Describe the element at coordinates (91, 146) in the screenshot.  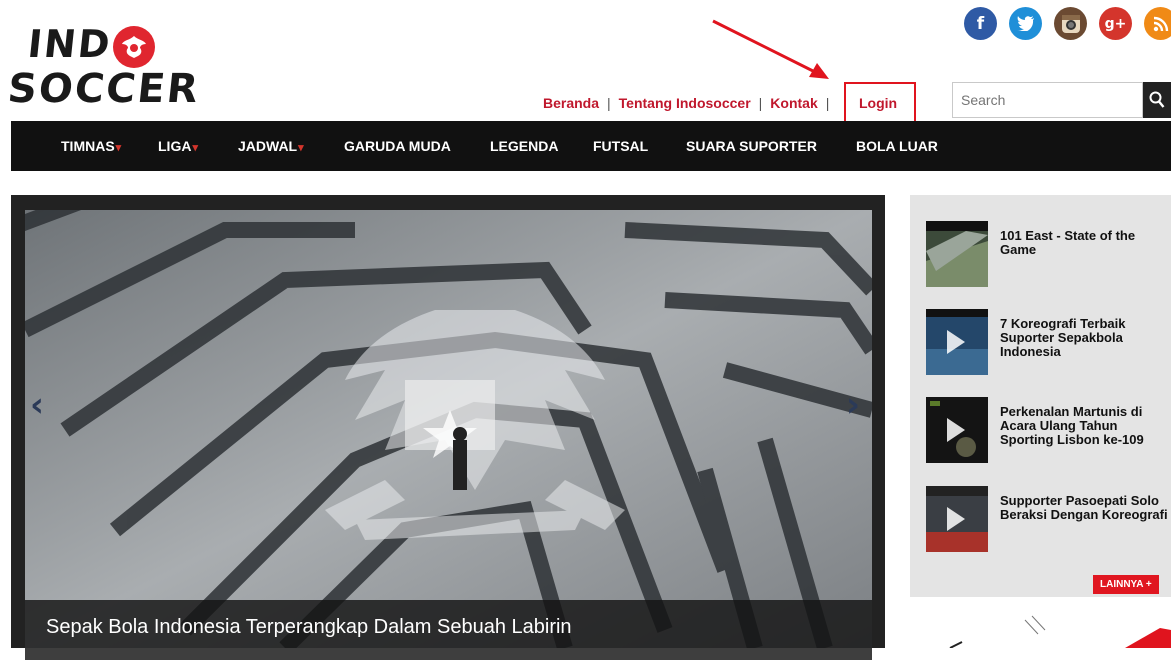
I see `nav-timnas: TIMNAS▾` at that location.